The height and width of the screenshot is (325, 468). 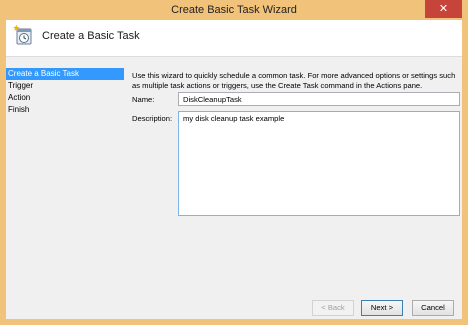 What do you see at coordinates (143, 99) in the screenshot?
I see `name-label: Name:` at bounding box center [143, 99].